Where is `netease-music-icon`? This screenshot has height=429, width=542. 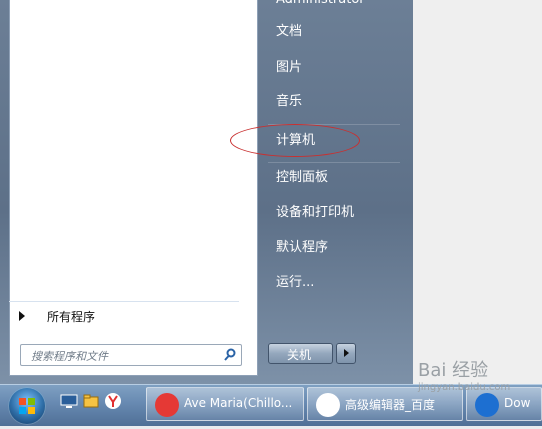
netease-music-icon is located at coordinates (167, 405).